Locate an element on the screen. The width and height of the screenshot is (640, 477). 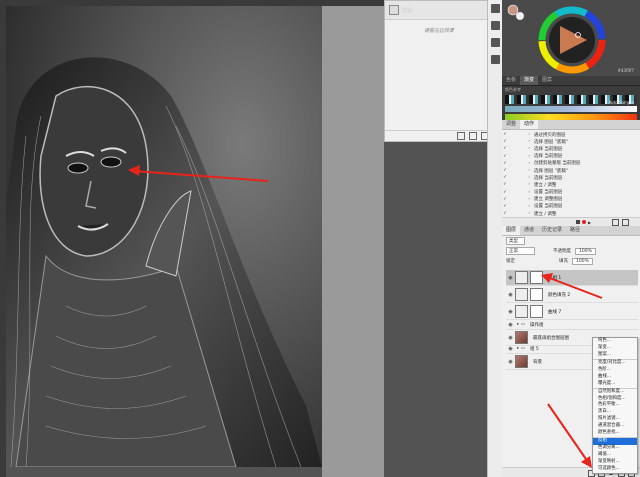
layer-name: 颜色填充 2 is located at coordinates (559, 295).